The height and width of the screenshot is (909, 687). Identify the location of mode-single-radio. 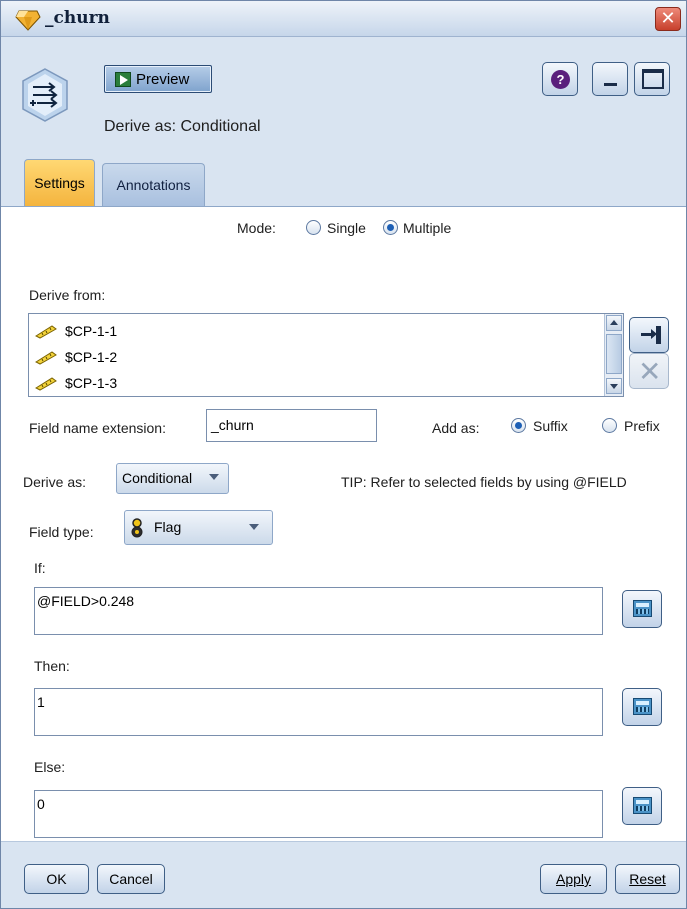
(313, 227).